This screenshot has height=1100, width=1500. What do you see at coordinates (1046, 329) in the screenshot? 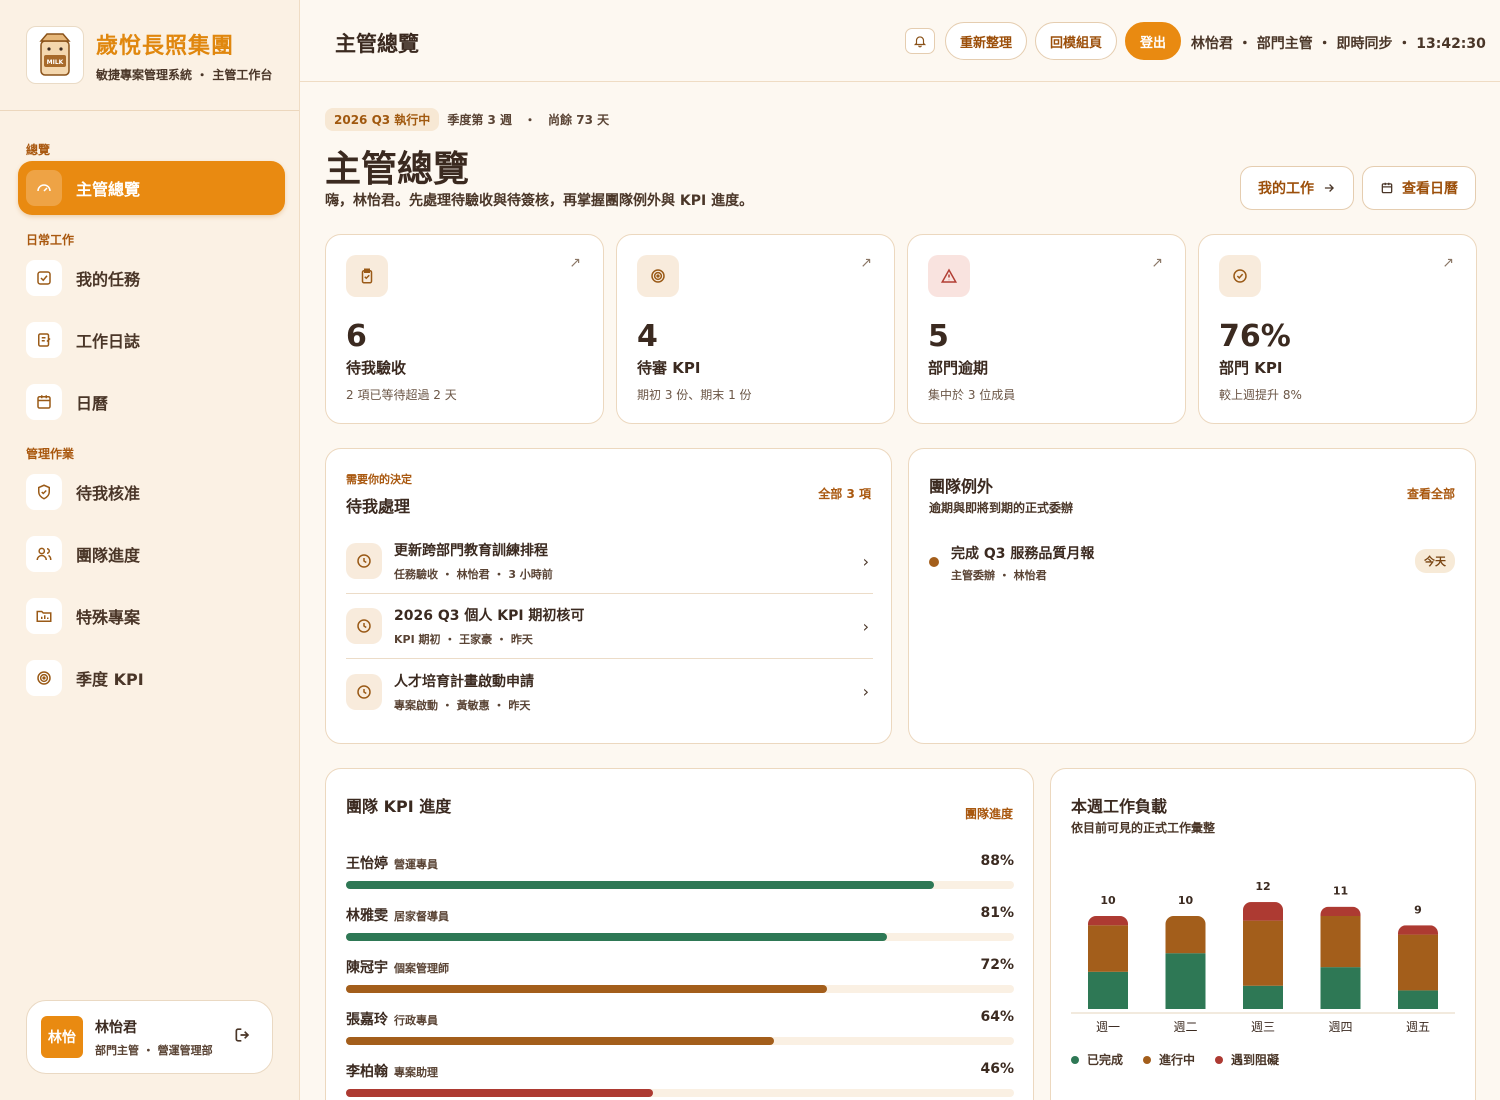
I see `kpi-card-overdue: ↗ 5 部門逾期 集中於 3 位成員` at bounding box center [1046, 329].